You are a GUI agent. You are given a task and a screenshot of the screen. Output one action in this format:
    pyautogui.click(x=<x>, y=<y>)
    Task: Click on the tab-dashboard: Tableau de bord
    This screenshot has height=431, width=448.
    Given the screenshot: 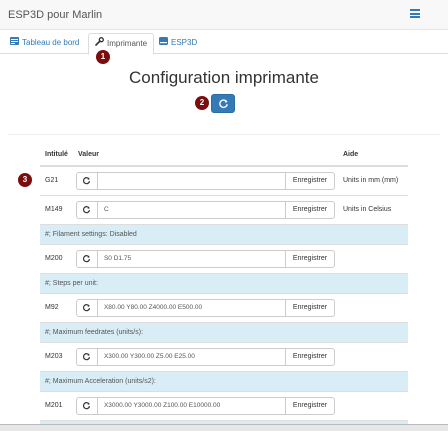 What is the action you would take?
    pyautogui.click(x=44, y=43)
    